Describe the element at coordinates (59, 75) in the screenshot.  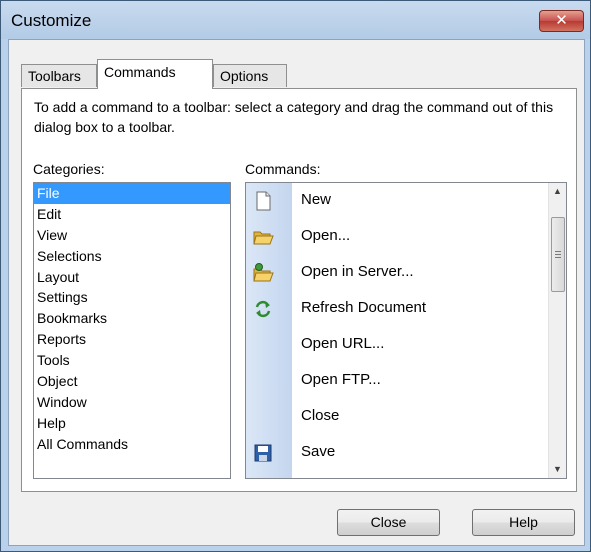
I see `tab-toolbars: Toolbars` at that location.